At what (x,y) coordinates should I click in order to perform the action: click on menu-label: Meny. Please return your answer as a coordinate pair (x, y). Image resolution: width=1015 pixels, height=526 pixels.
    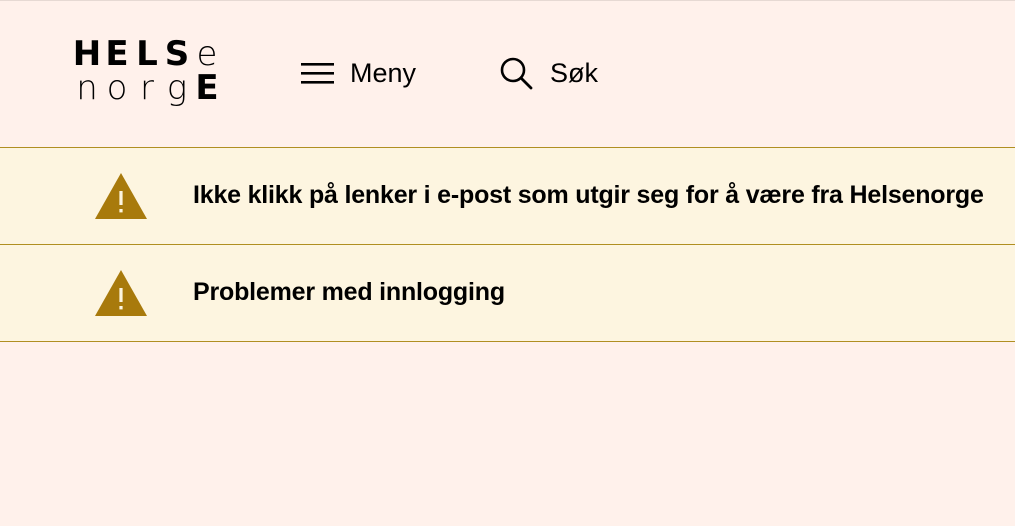
    Looking at the image, I should click on (383, 72).